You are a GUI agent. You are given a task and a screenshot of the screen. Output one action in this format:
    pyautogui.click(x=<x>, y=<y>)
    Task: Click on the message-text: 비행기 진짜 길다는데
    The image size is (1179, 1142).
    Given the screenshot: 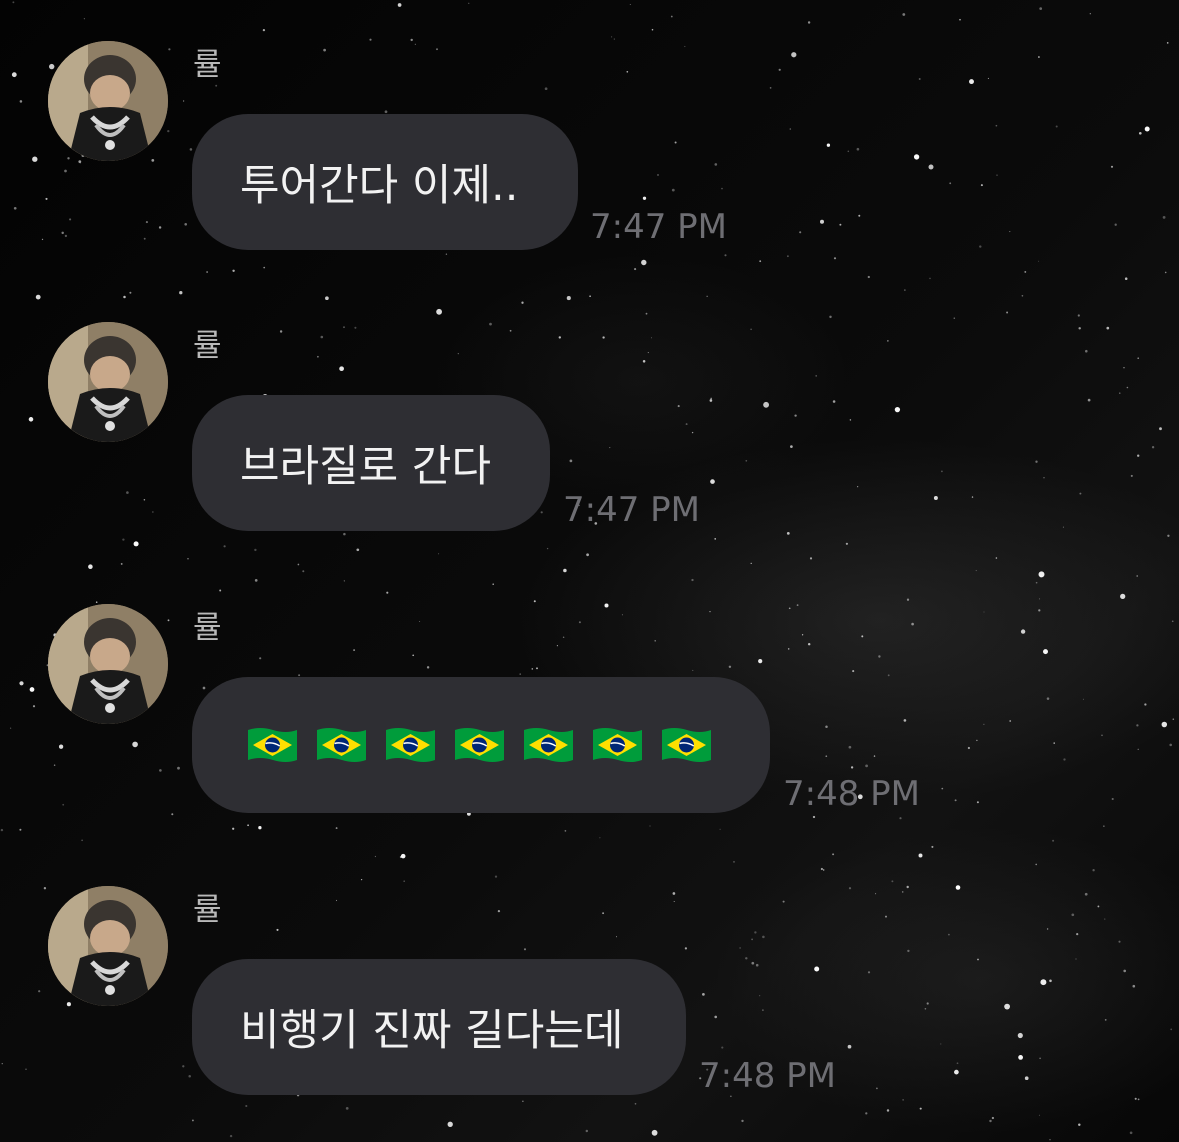 What is the action you would take?
    pyautogui.click(x=432, y=1031)
    